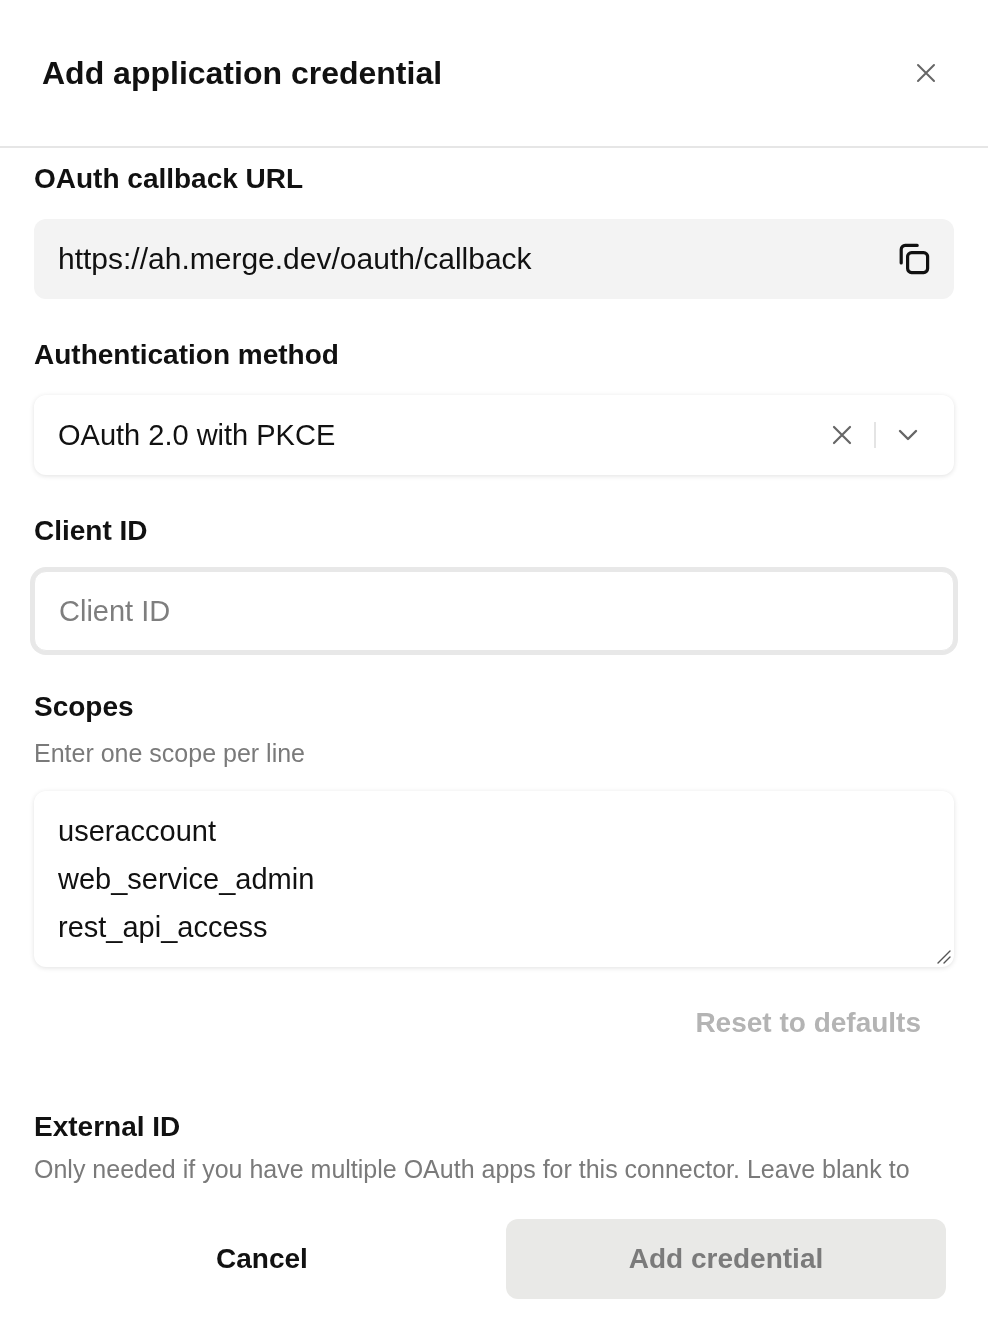  What do you see at coordinates (295, 259) in the screenshot?
I see `callback-url-text: https://ah.merge.dev/oauth/callback` at bounding box center [295, 259].